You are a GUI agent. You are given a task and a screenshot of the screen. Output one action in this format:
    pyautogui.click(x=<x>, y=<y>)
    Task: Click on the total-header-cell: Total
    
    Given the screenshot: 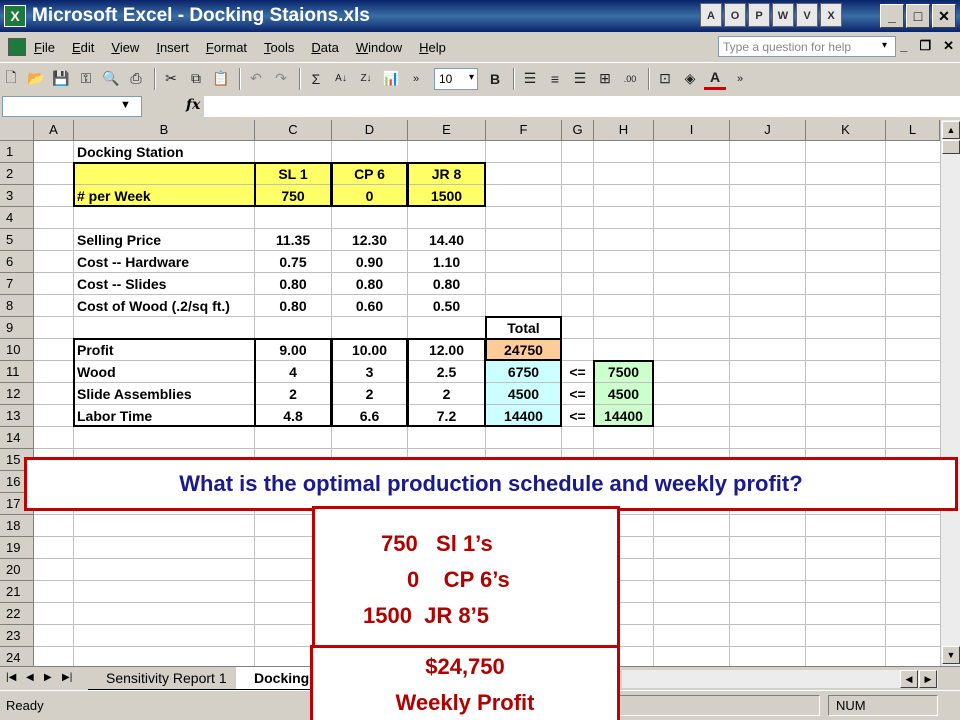 What is the action you would take?
    pyautogui.click(x=523, y=327)
    